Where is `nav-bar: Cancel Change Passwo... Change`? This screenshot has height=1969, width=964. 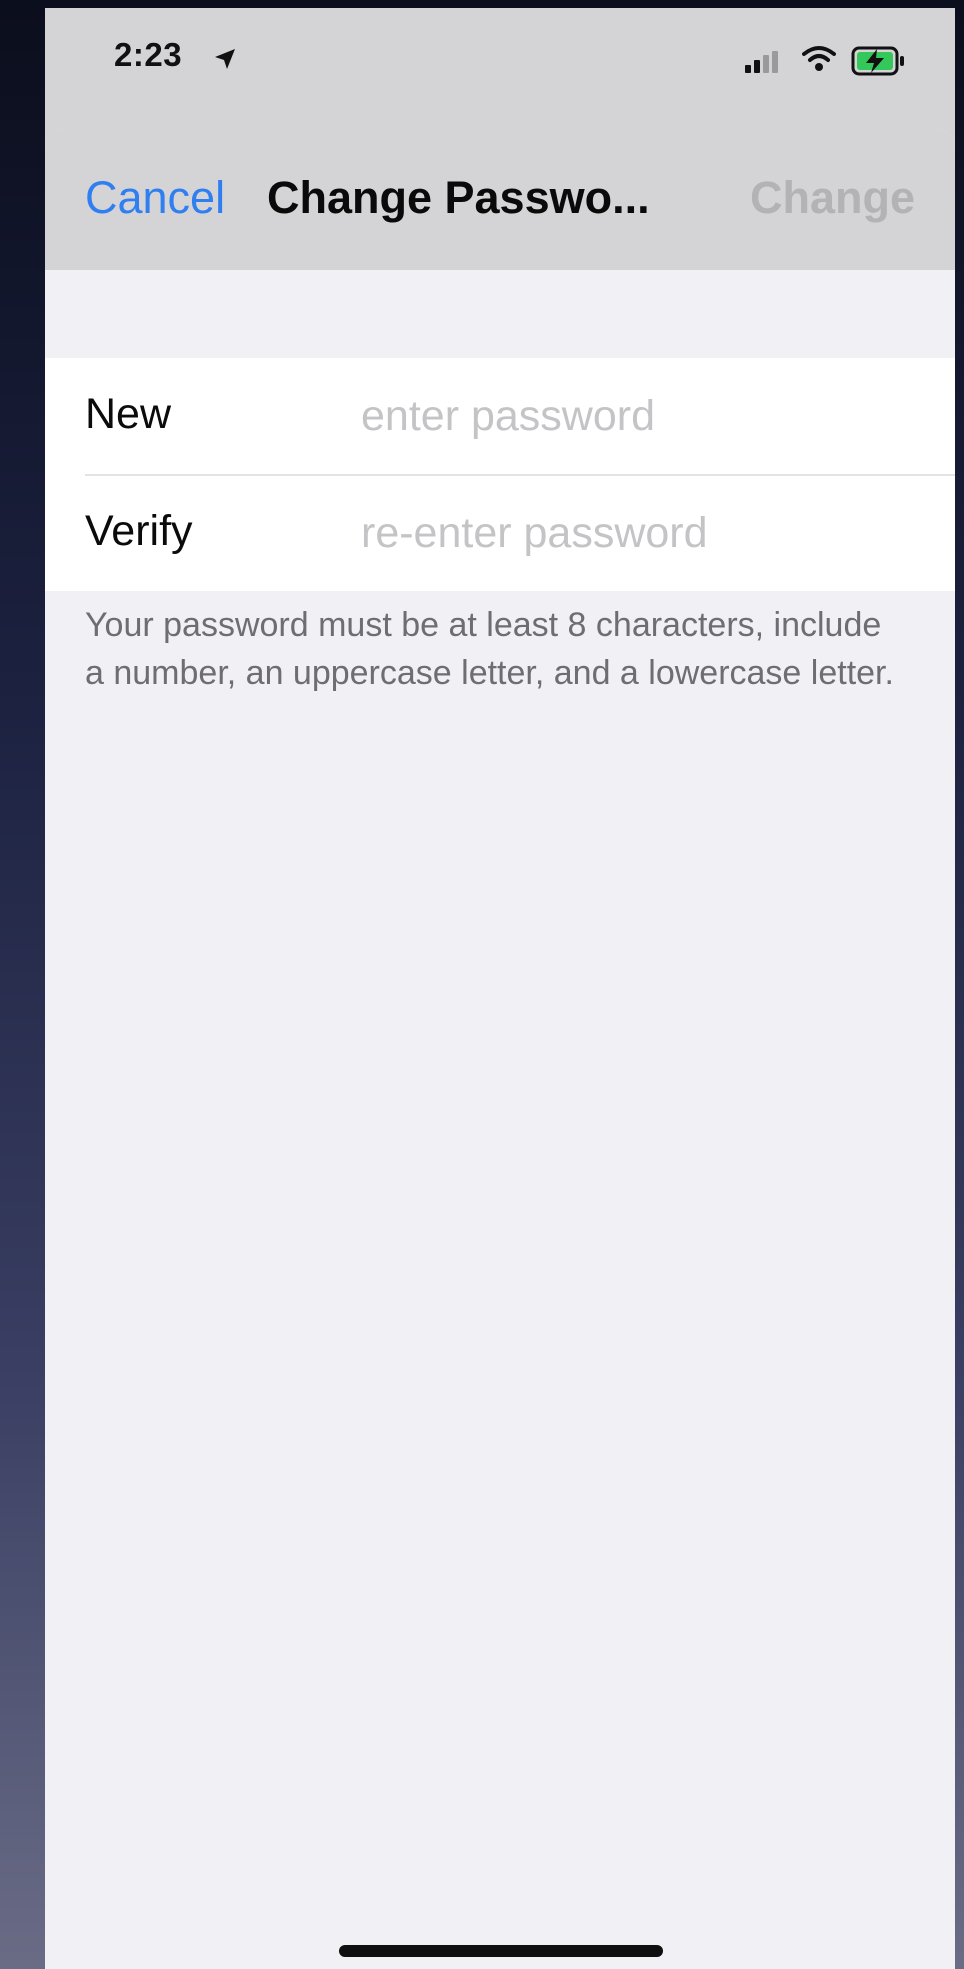
nav-bar: Cancel Change Passwo... Change is located at coordinates (500, 199).